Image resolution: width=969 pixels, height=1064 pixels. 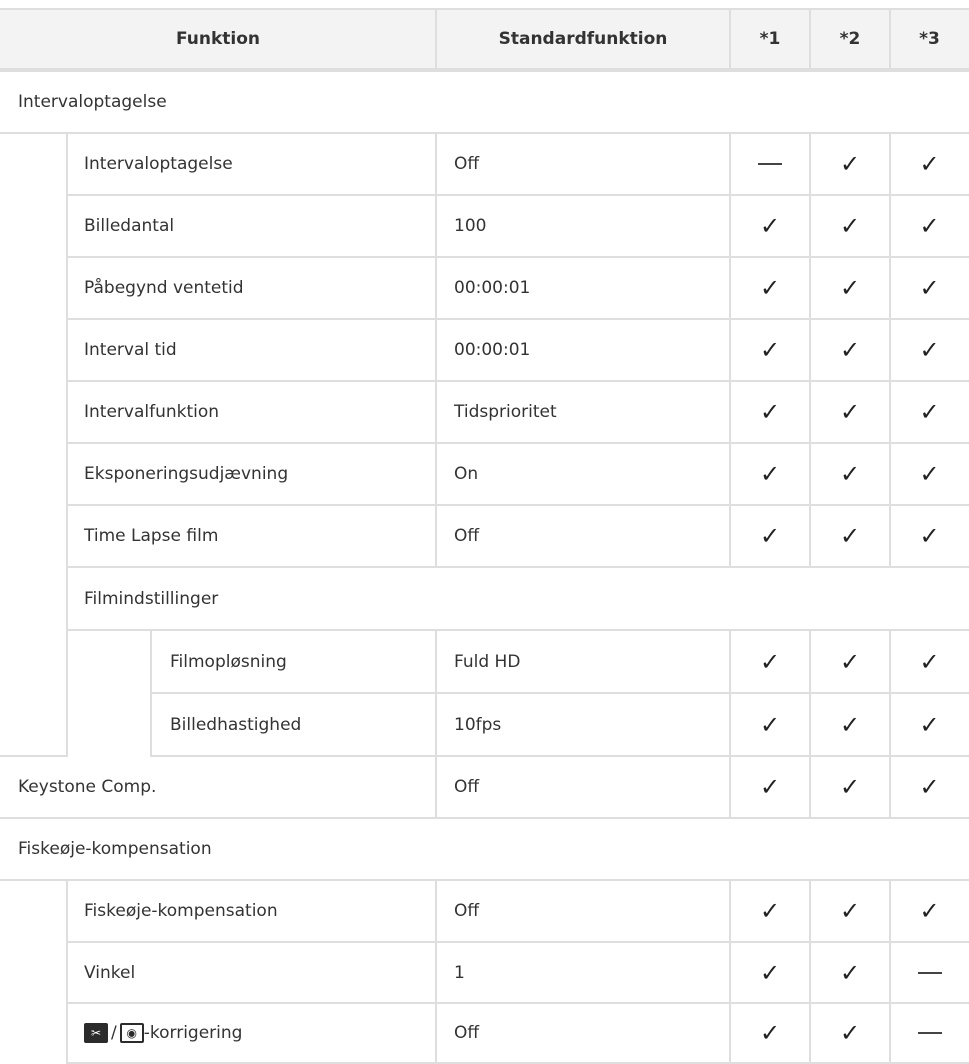 I want to click on section-intervaloptagelse: Intervaloptagelse, so click(x=484, y=103).